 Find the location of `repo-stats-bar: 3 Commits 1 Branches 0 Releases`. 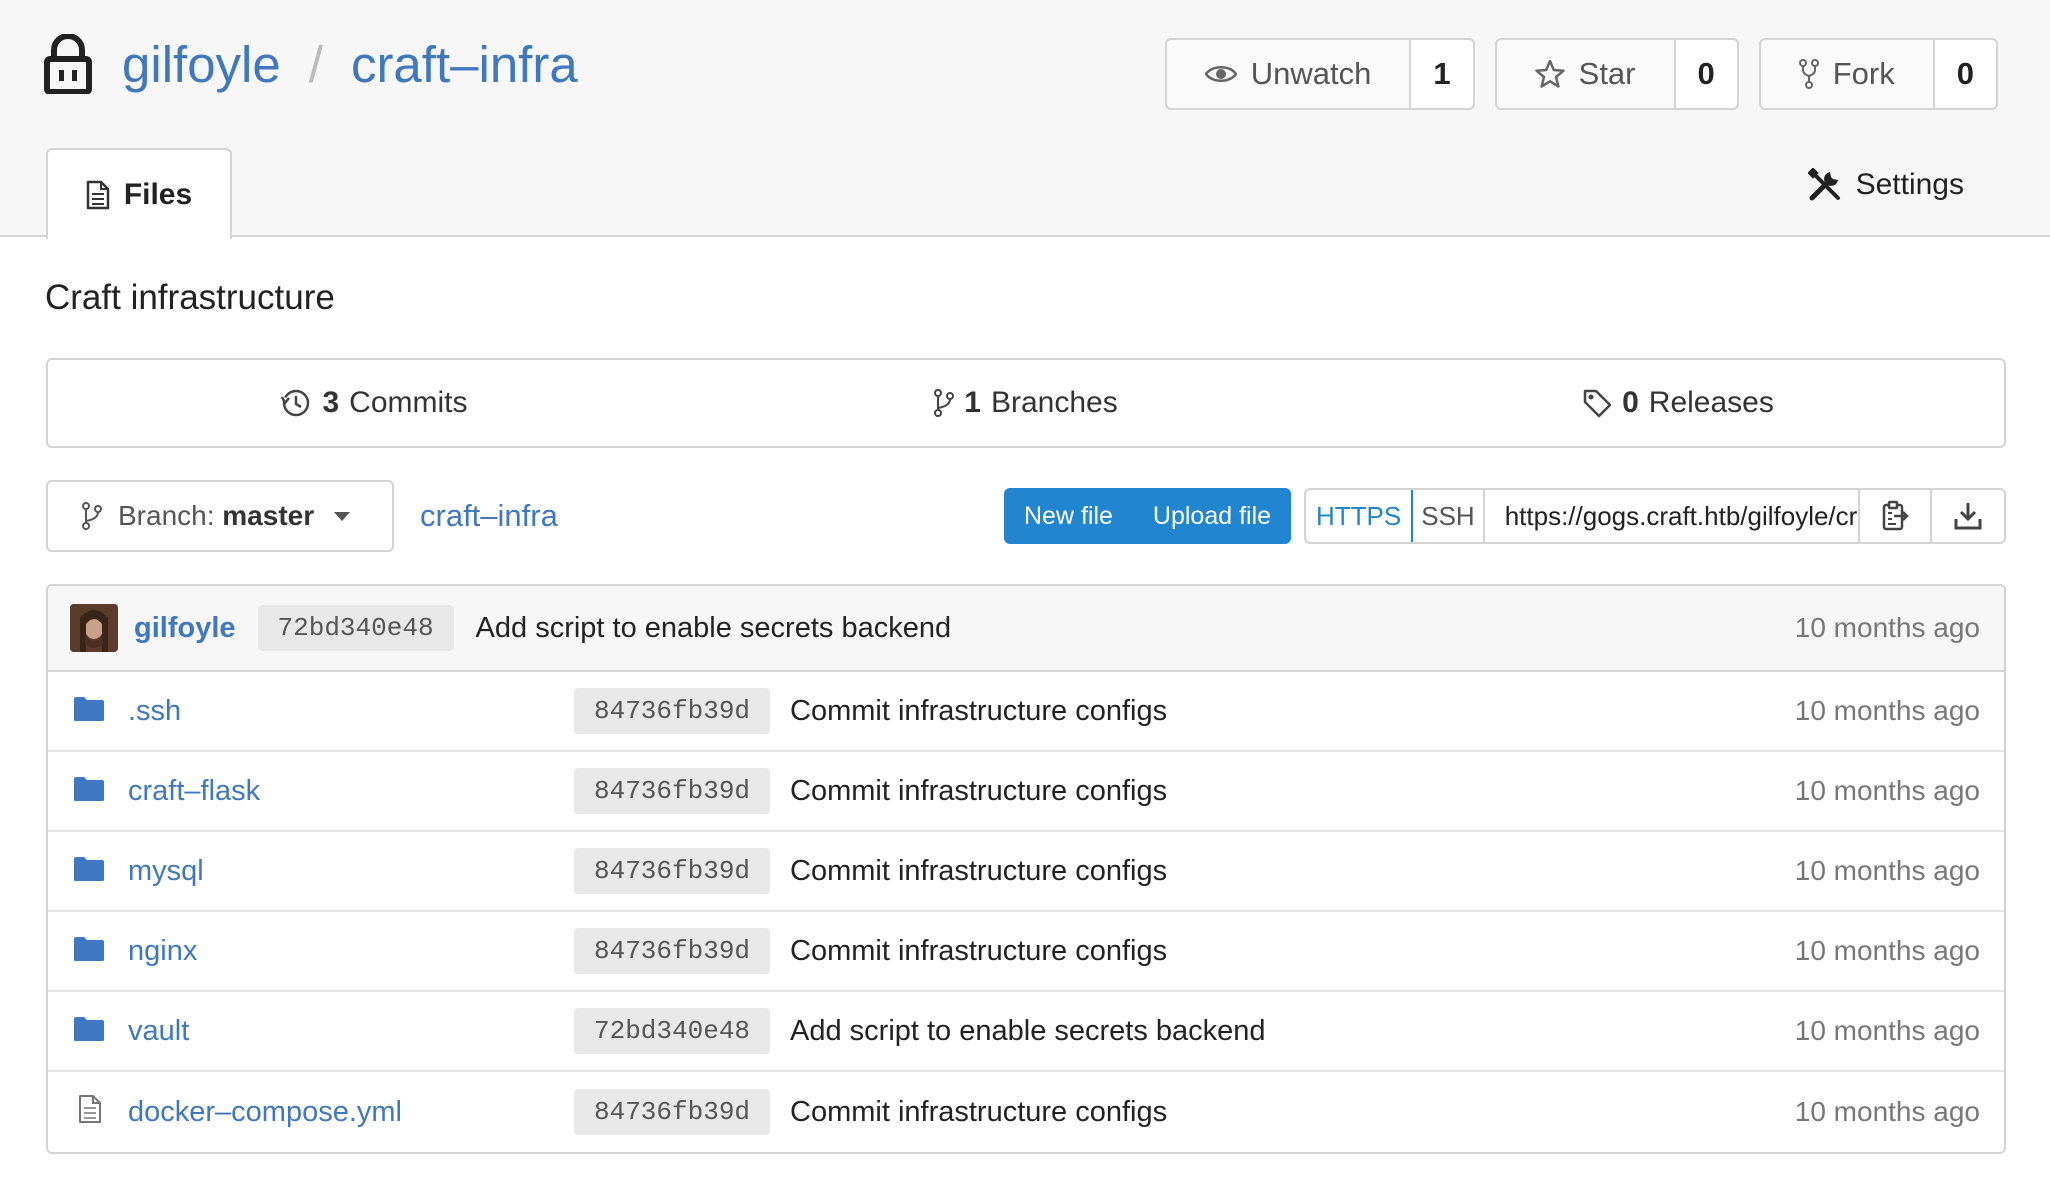

repo-stats-bar: 3 Commits 1 Branches 0 Releases is located at coordinates (1026, 403).